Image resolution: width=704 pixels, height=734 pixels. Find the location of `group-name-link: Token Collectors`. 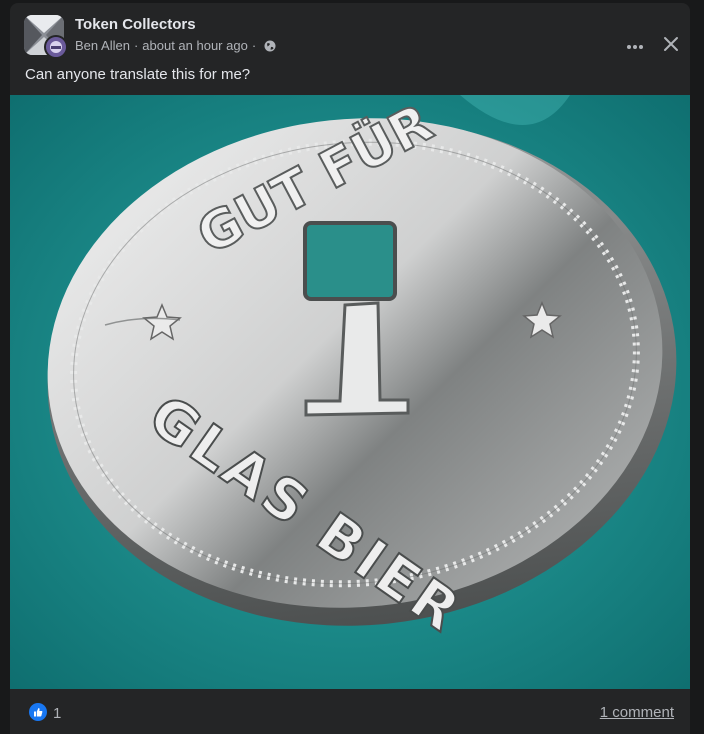

group-name-link: Token Collectors is located at coordinates (135, 24).